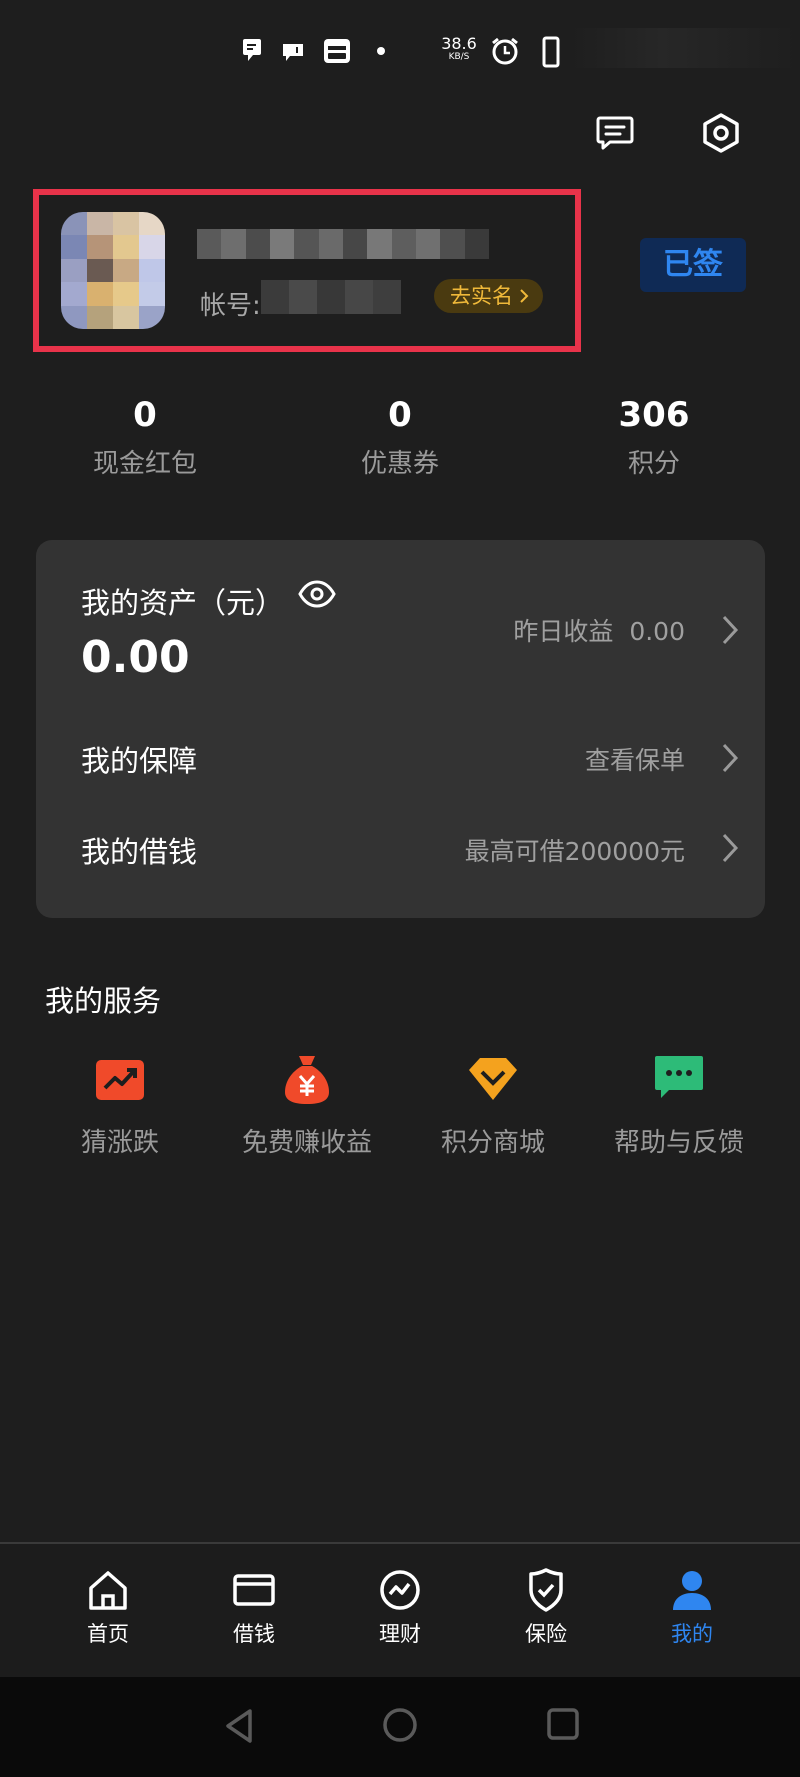  Describe the element at coordinates (399, 464) in the screenshot. I see `stat-label: 优惠券` at that location.